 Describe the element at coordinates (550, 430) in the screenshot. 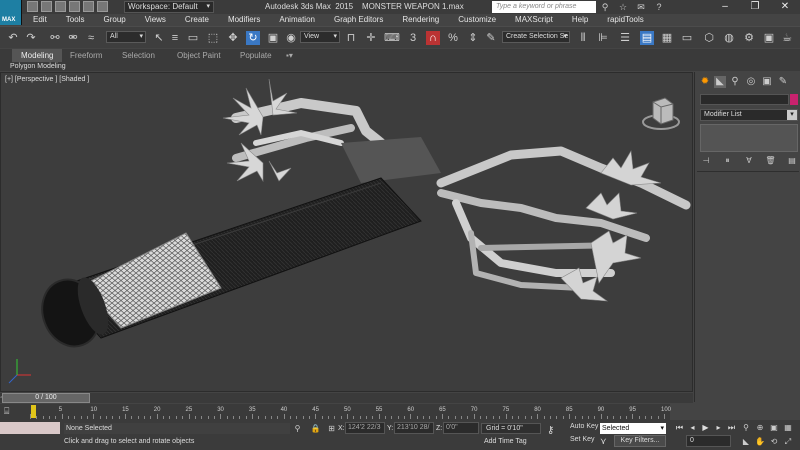

I see `key-icon: ⚷` at that location.